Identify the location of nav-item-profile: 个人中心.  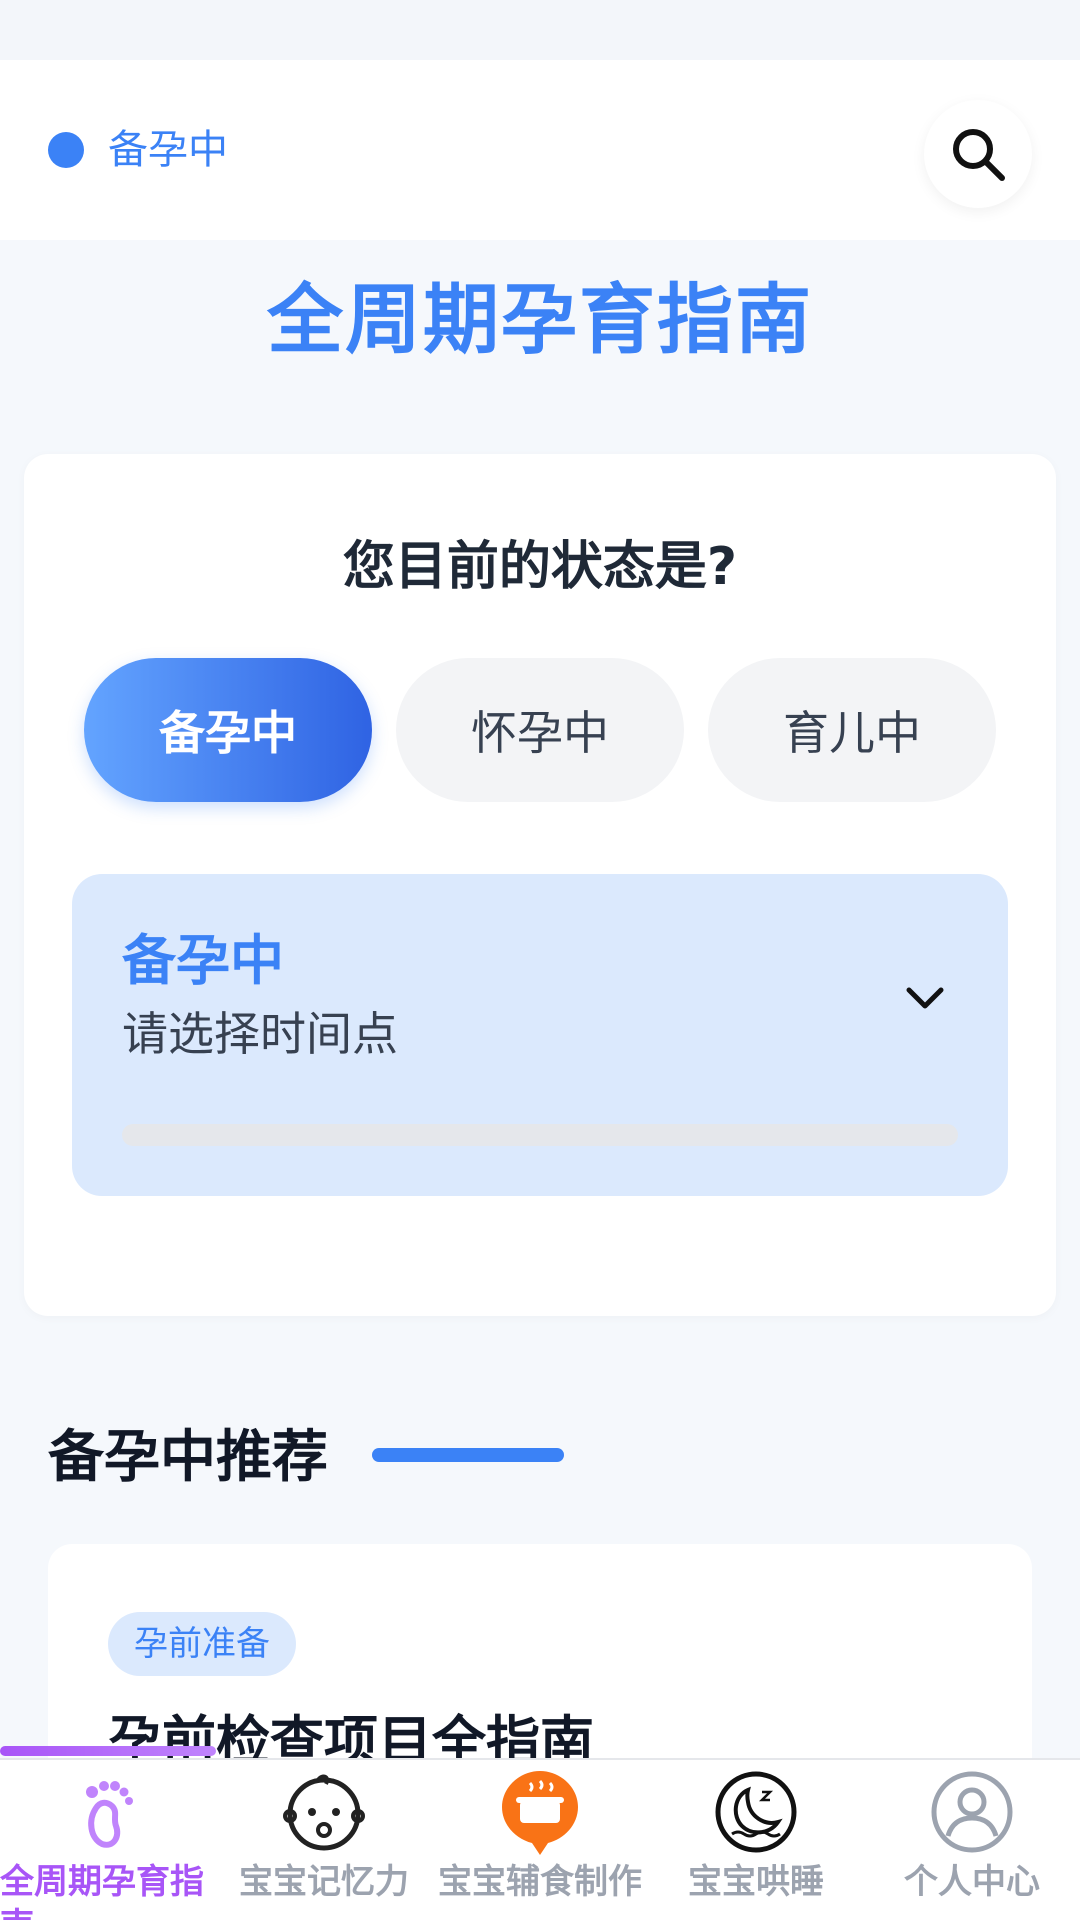
(972, 1840).